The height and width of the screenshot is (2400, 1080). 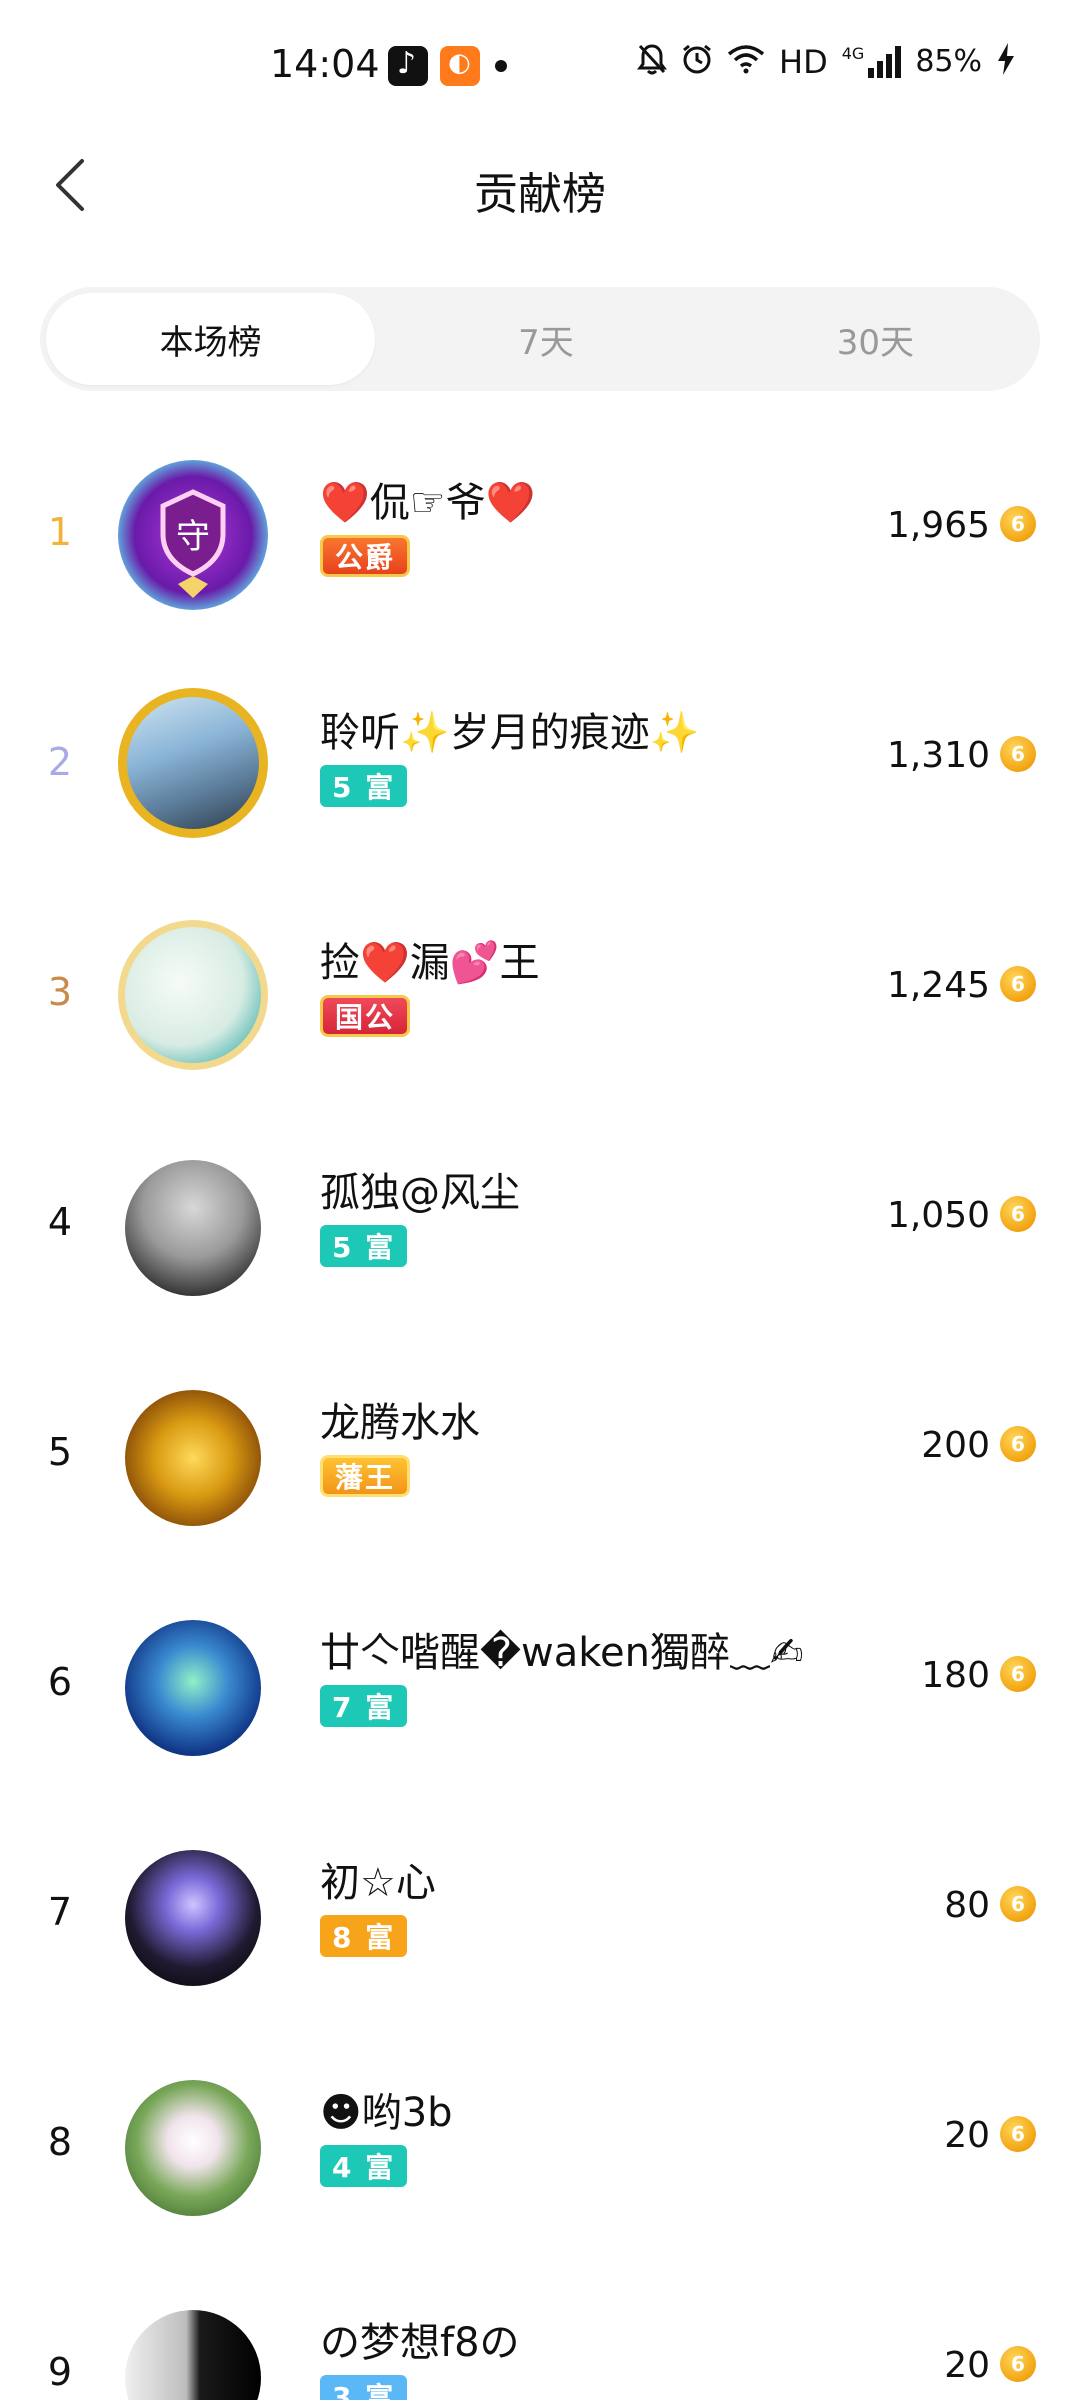 I want to click on charging-icon, so click(x=1006, y=61).